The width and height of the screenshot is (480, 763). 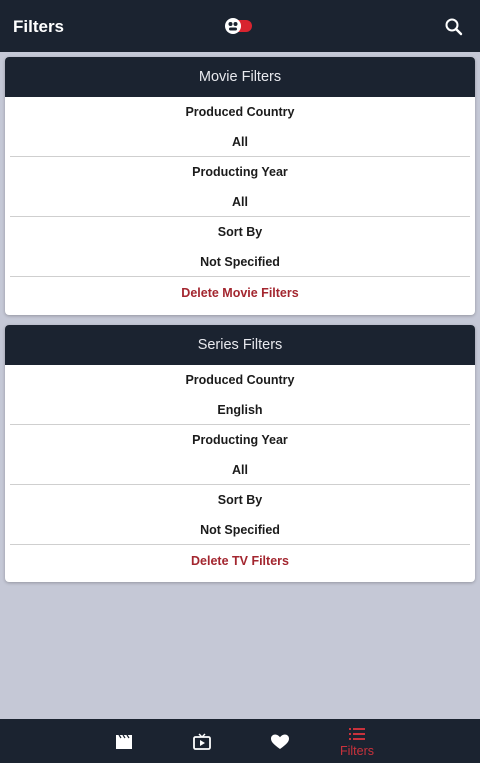 What do you see at coordinates (357, 734) in the screenshot?
I see `list-icon` at bounding box center [357, 734].